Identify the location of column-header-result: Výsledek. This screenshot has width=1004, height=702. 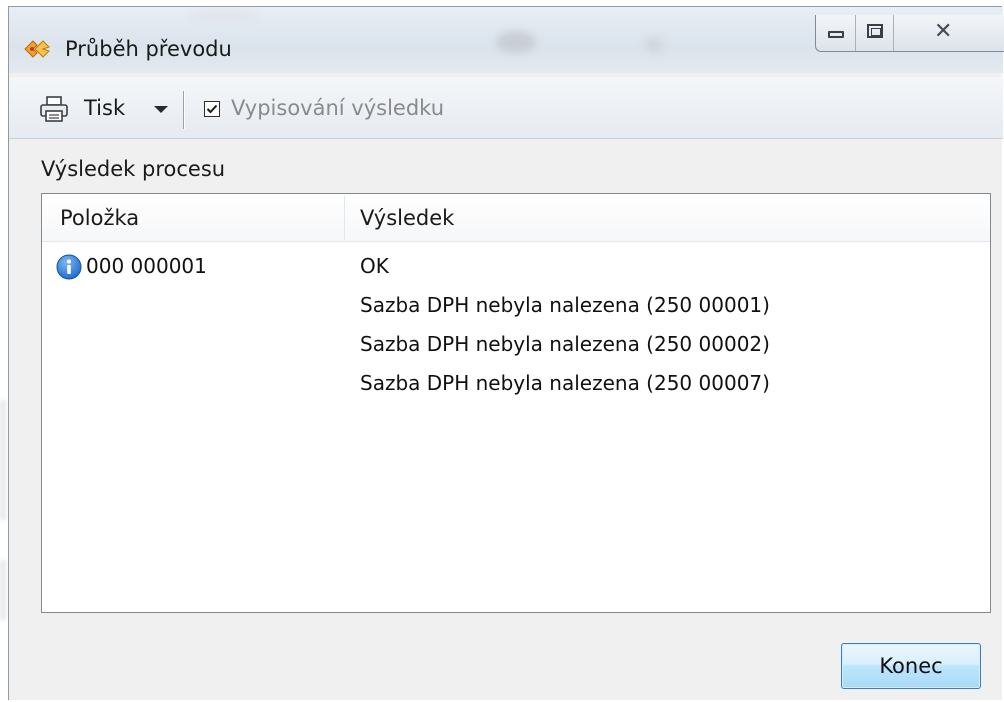
(407, 218).